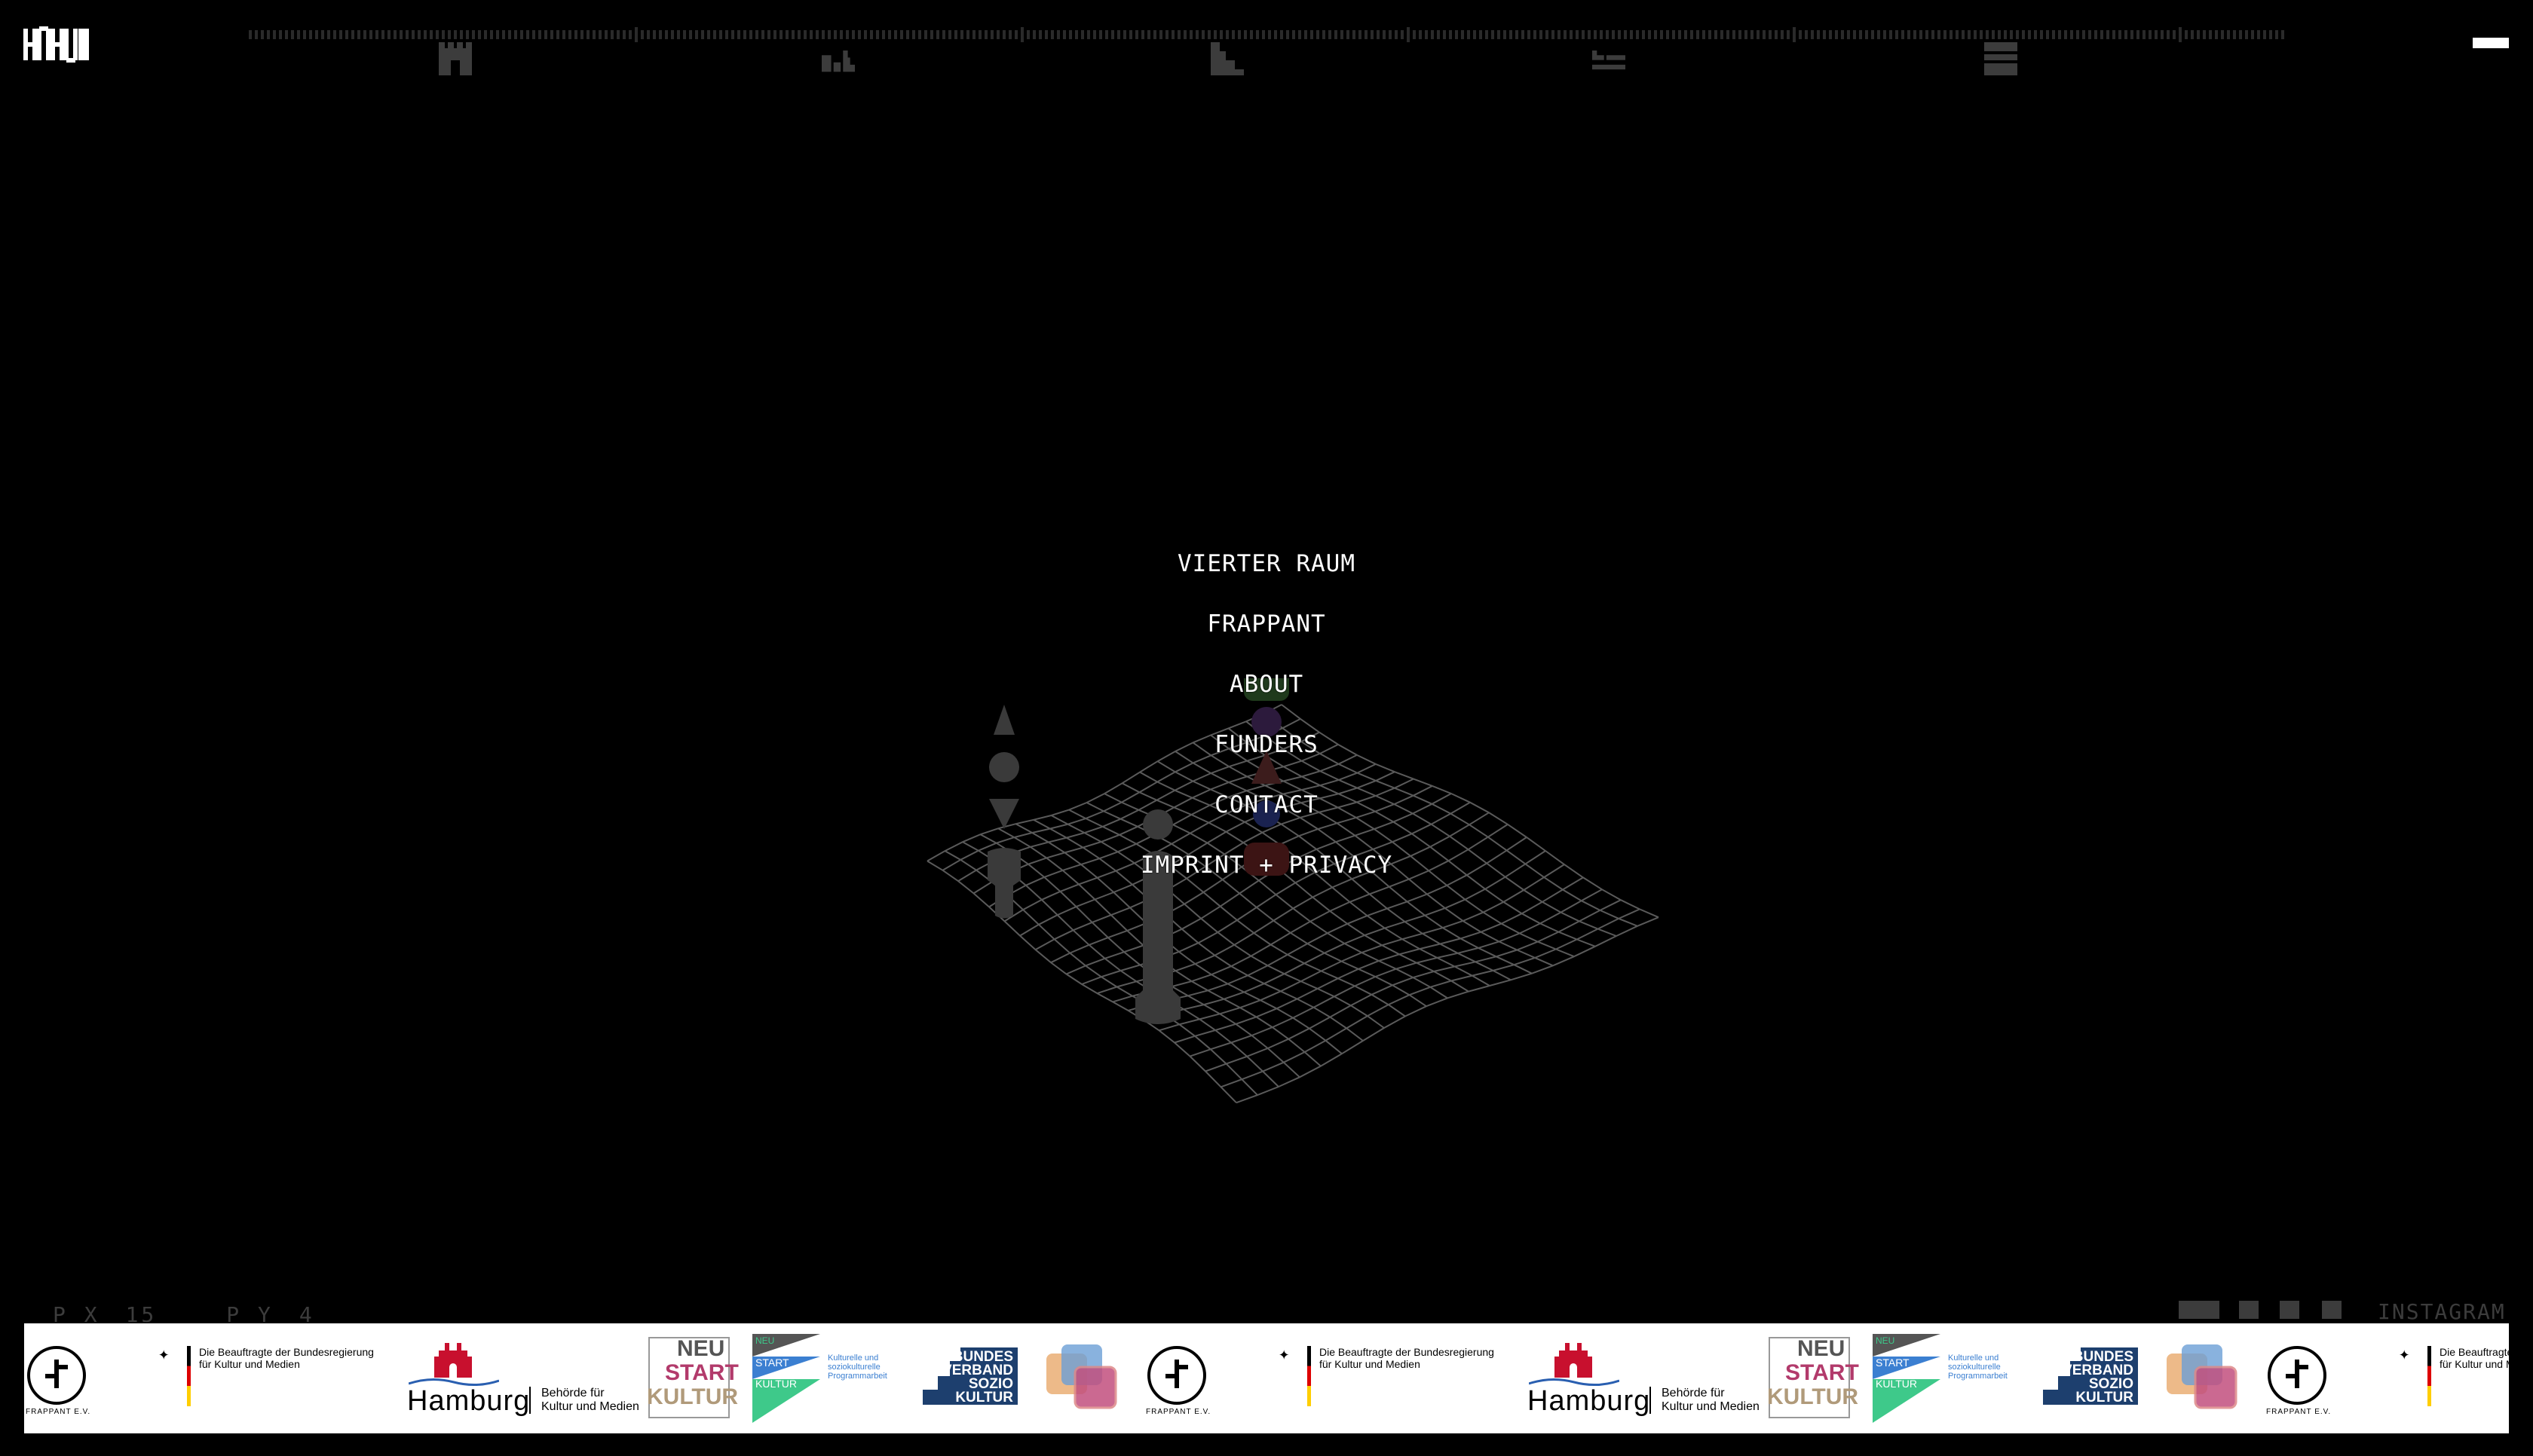  I want to click on castle-icon, so click(455, 58).